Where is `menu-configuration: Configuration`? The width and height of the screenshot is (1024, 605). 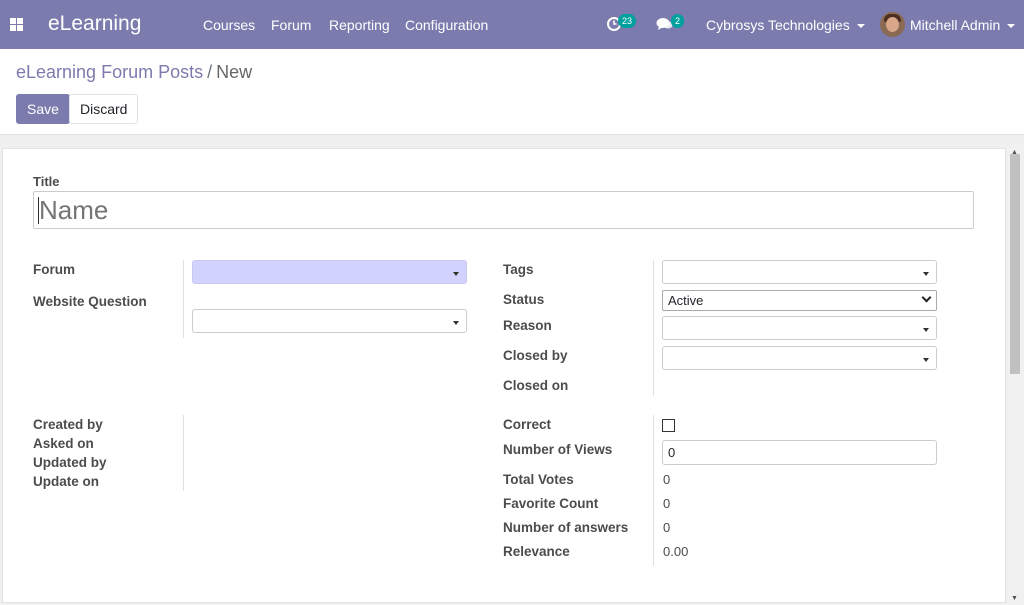
menu-configuration: Configuration is located at coordinates (446, 25).